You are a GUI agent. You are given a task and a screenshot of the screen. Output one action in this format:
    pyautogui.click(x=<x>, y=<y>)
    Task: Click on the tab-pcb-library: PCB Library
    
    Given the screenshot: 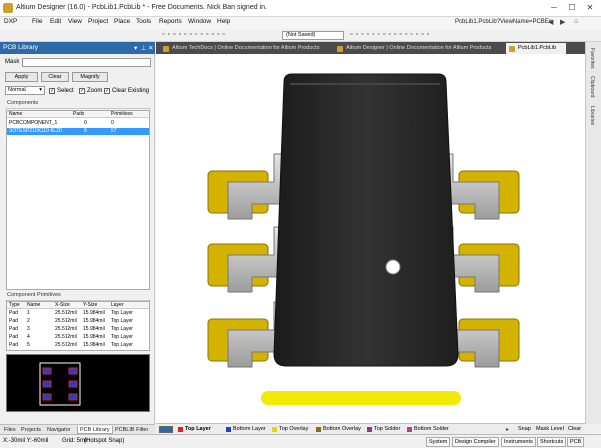 What is the action you would take?
    pyautogui.click(x=95, y=430)
    